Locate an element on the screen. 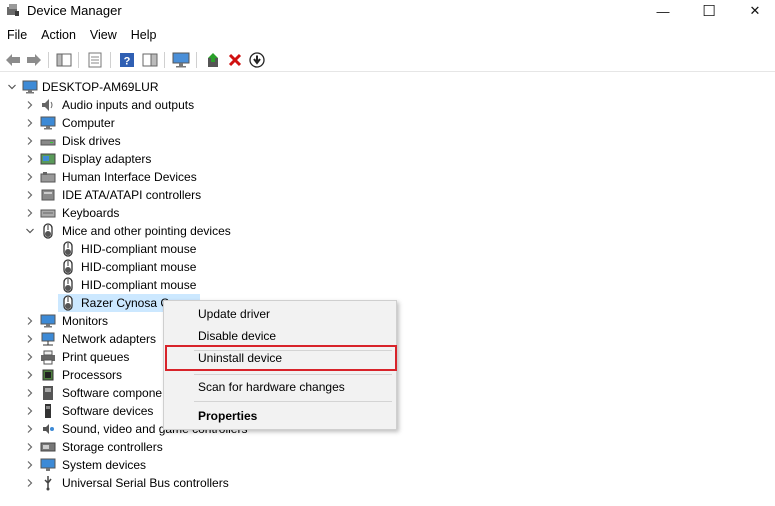  context-disable-device: Disable device is located at coordinates (280, 336).